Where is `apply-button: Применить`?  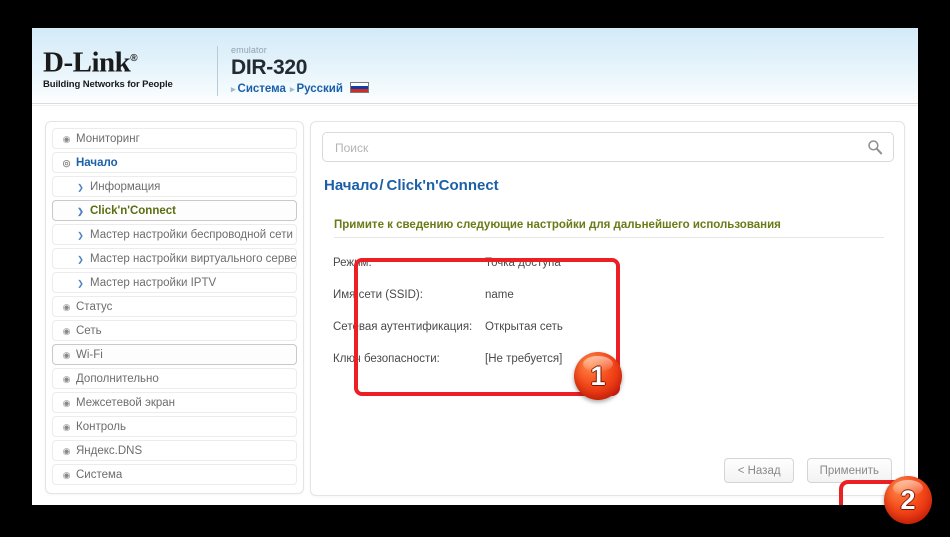
apply-button: Применить is located at coordinates (849, 470).